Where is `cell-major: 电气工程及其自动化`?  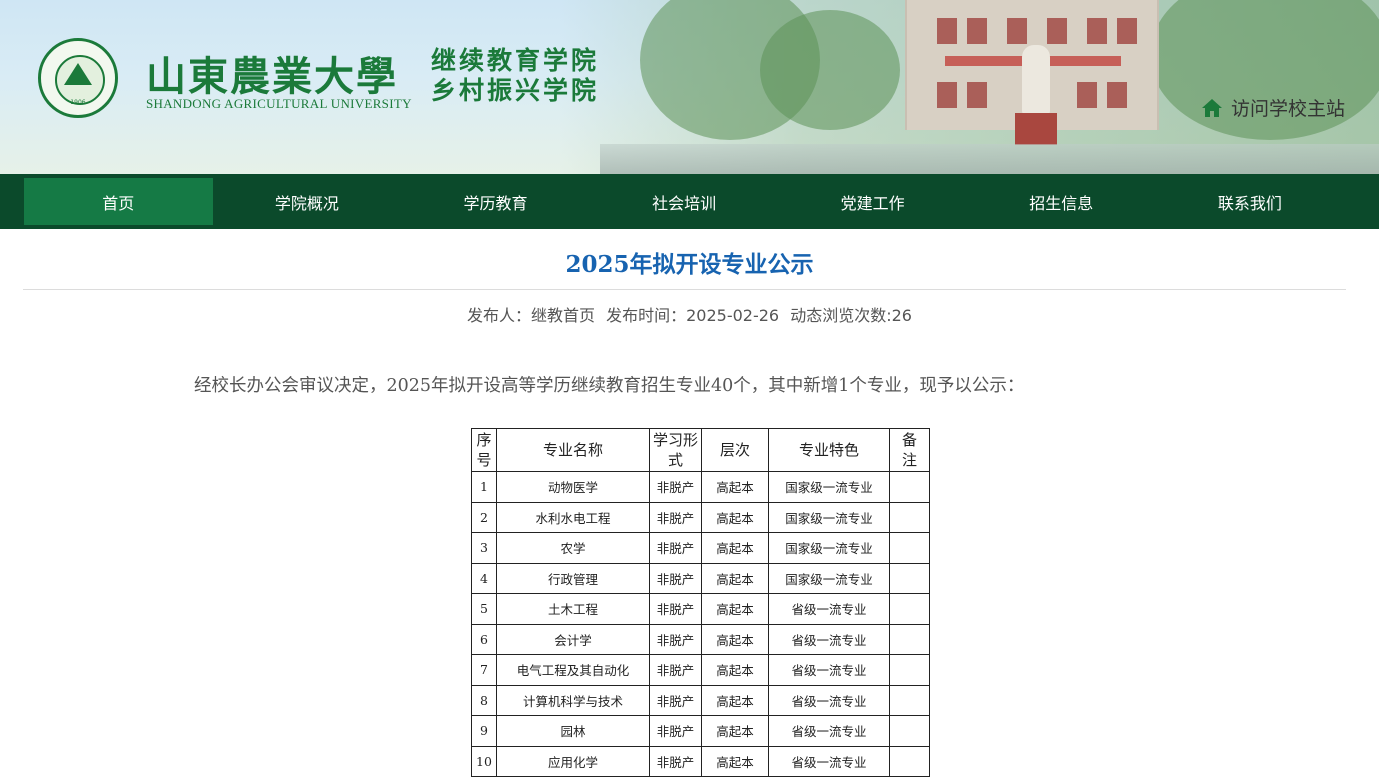 cell-major: 电气工程及其自动化 is located at coordinates (573, 670).